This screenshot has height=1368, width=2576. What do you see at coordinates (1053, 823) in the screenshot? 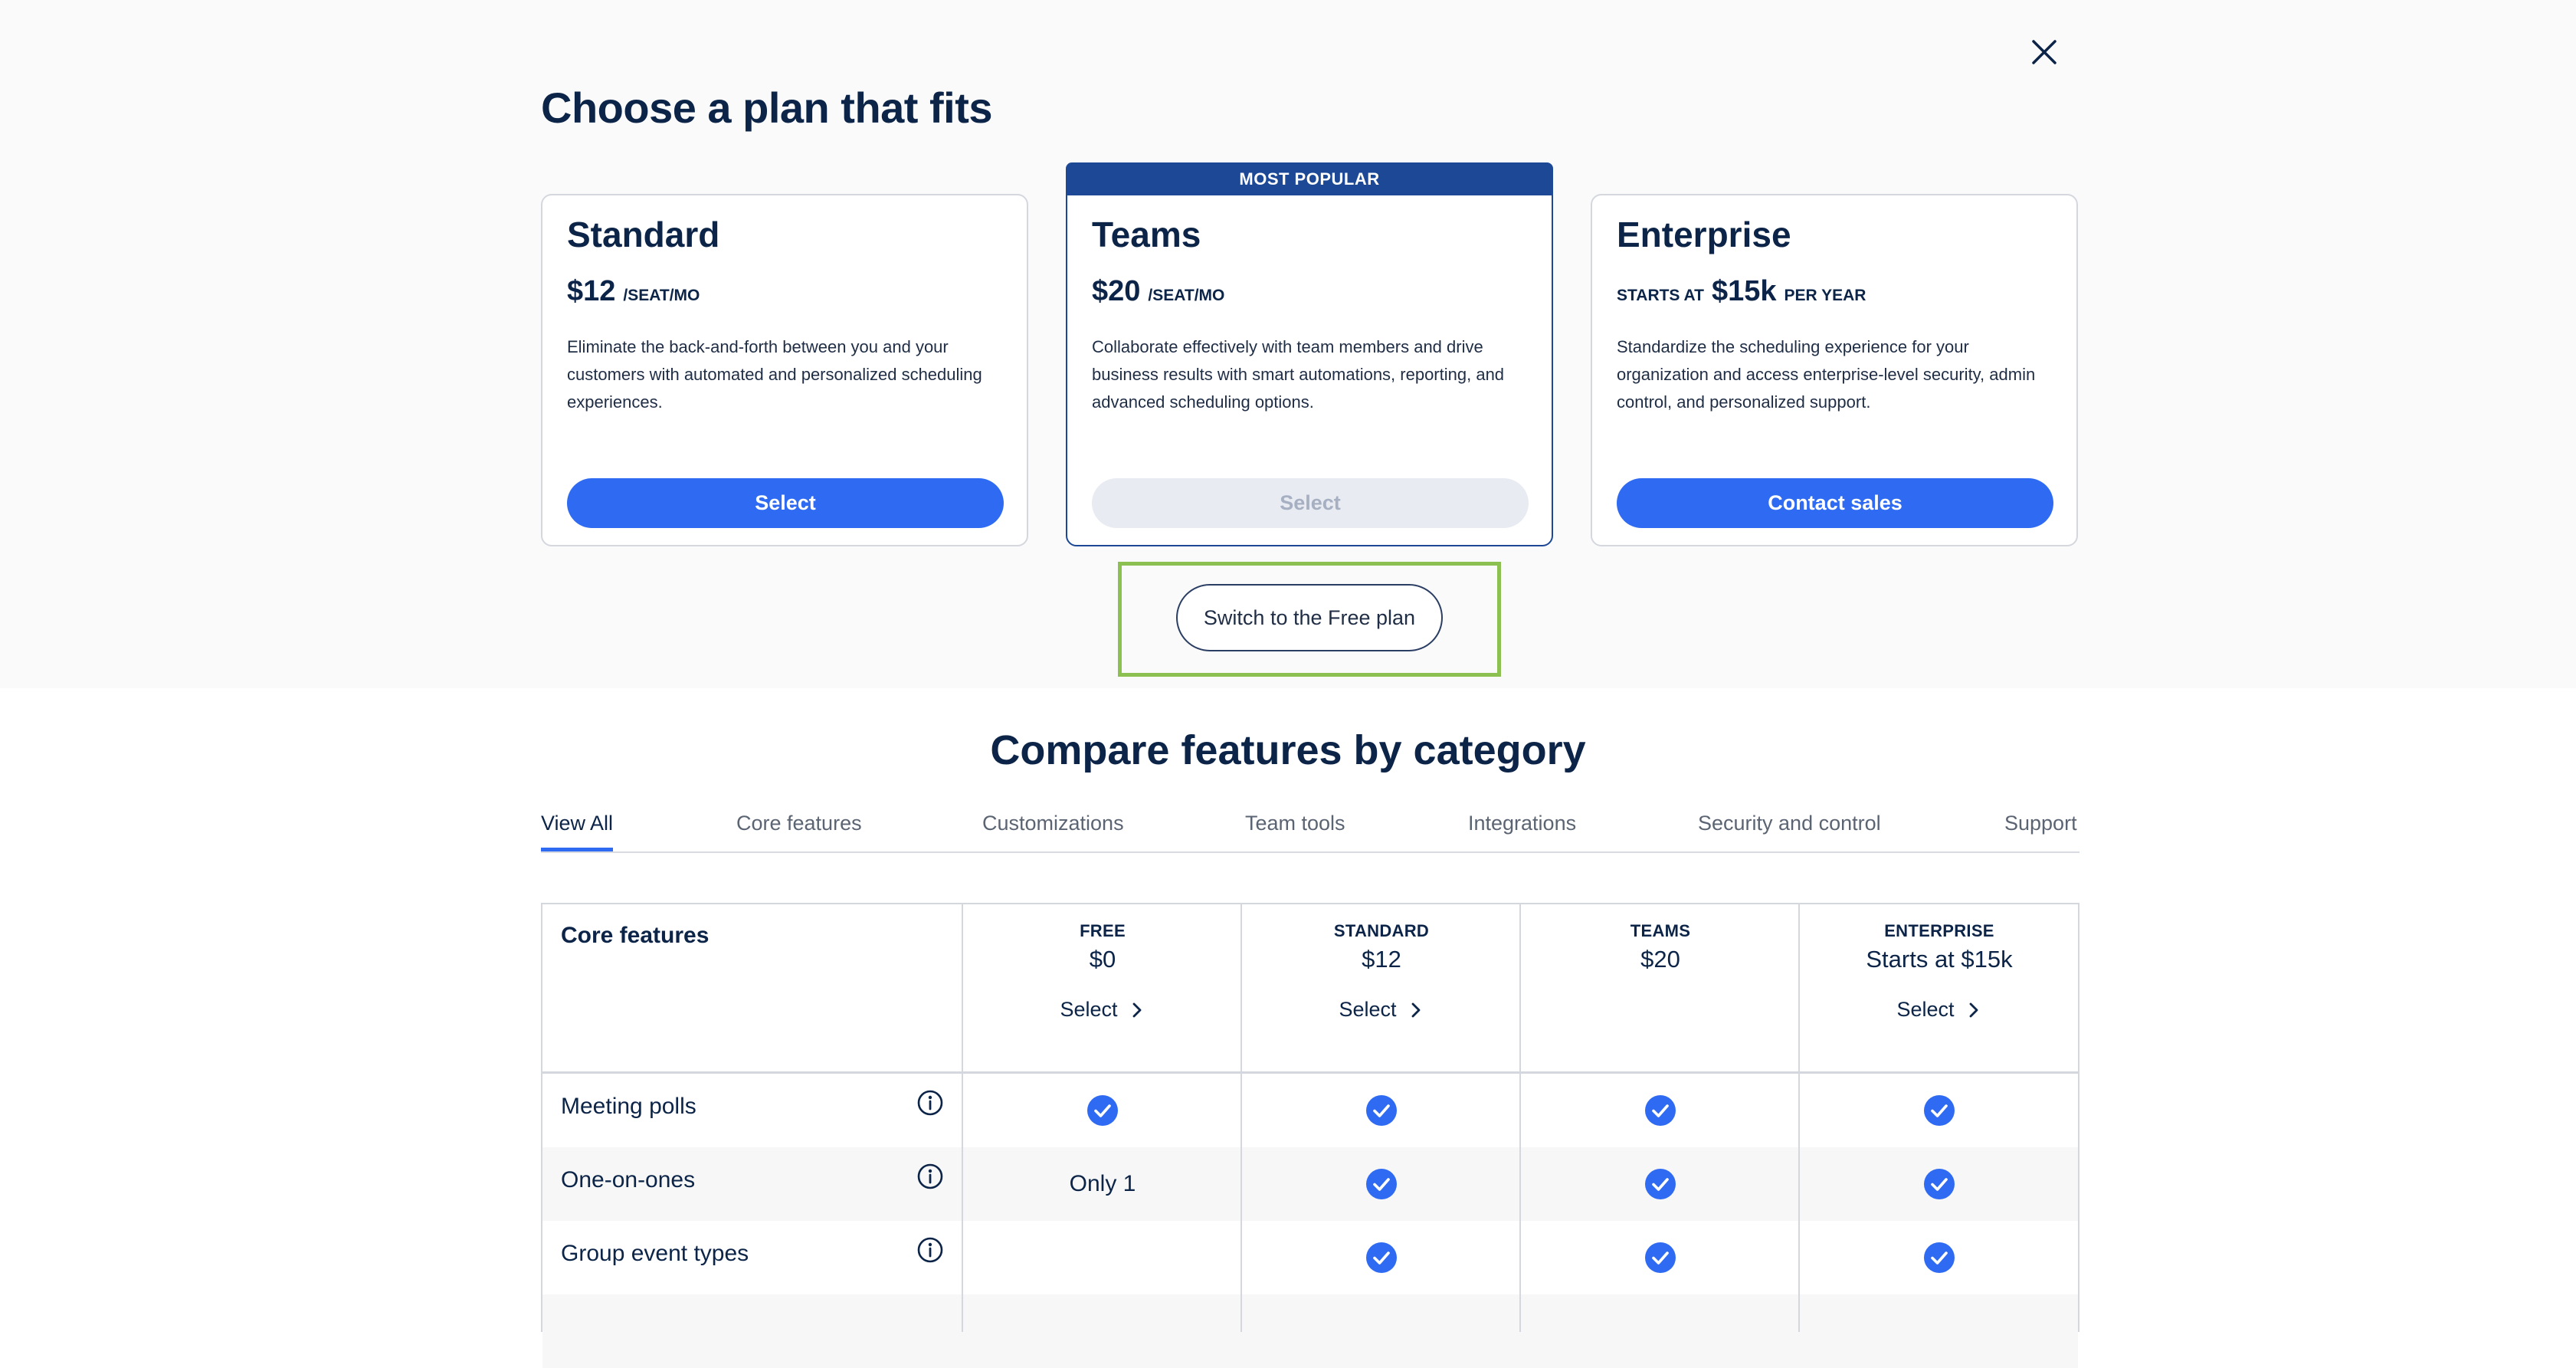
I see `tab-customizations: Customizations` at bounding box center [1053, 823].